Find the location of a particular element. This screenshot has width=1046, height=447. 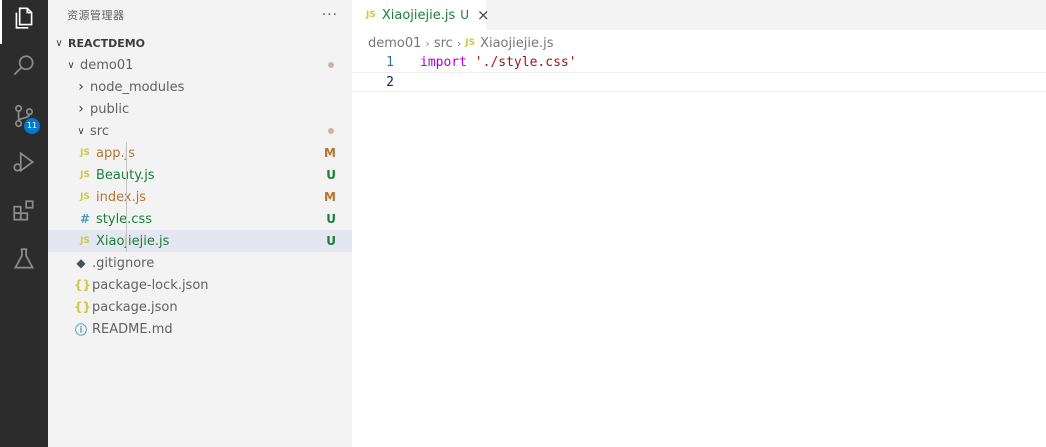

tree-file: # style.css U is located at coordinates (200, 219).